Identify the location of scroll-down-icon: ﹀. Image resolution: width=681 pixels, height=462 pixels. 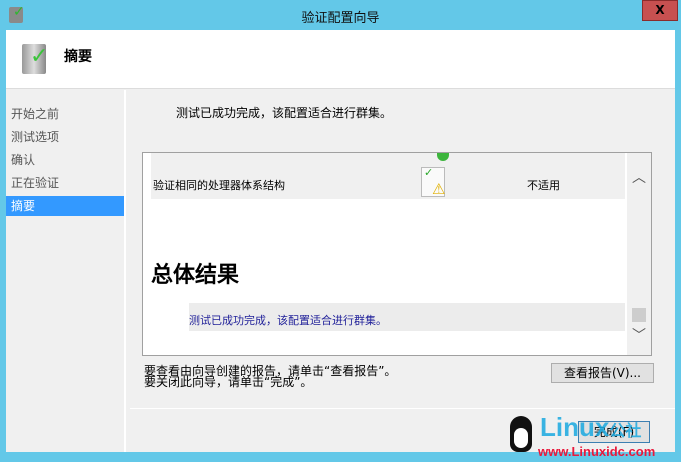
(639, 335).